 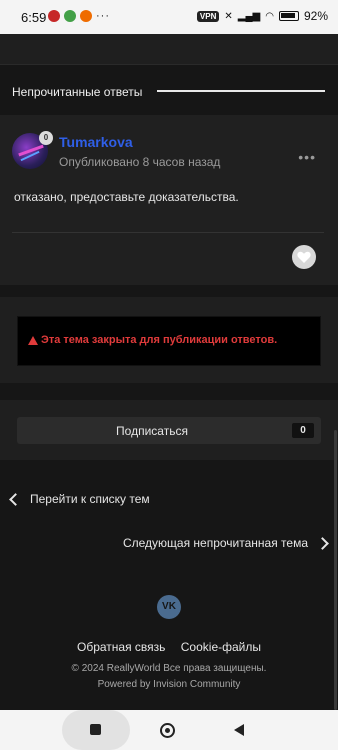 I want to click on post-content: отказано, предоставьте доказательства., so click(x=126, y=197).